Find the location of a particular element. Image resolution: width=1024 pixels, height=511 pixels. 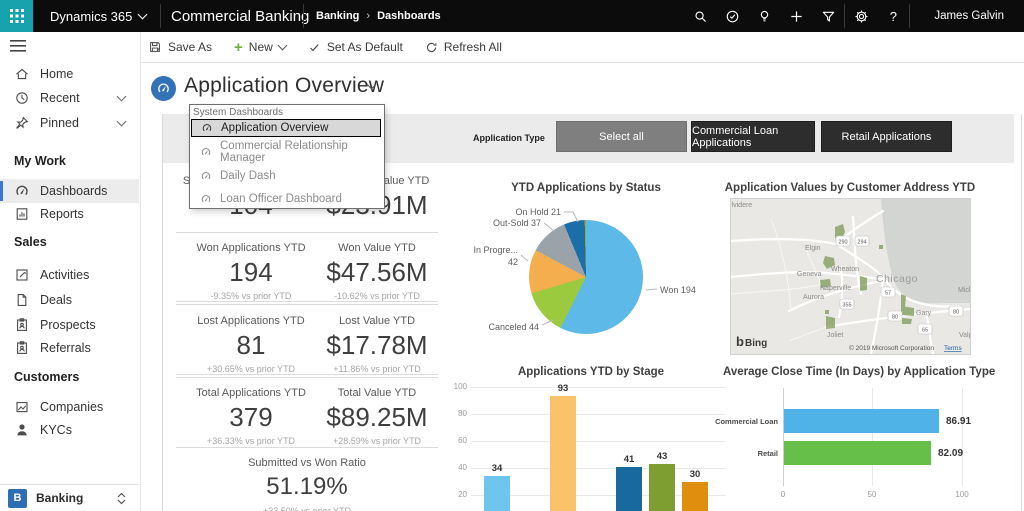

svg-text: Michigan is located at coordinates (964, 290).